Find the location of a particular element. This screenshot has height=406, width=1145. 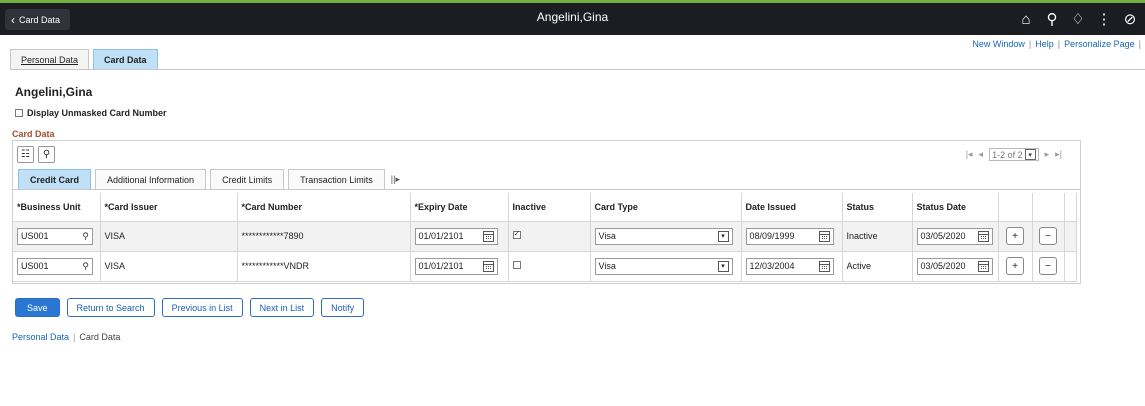

col-status: Status is located at coordinates (877, 207).